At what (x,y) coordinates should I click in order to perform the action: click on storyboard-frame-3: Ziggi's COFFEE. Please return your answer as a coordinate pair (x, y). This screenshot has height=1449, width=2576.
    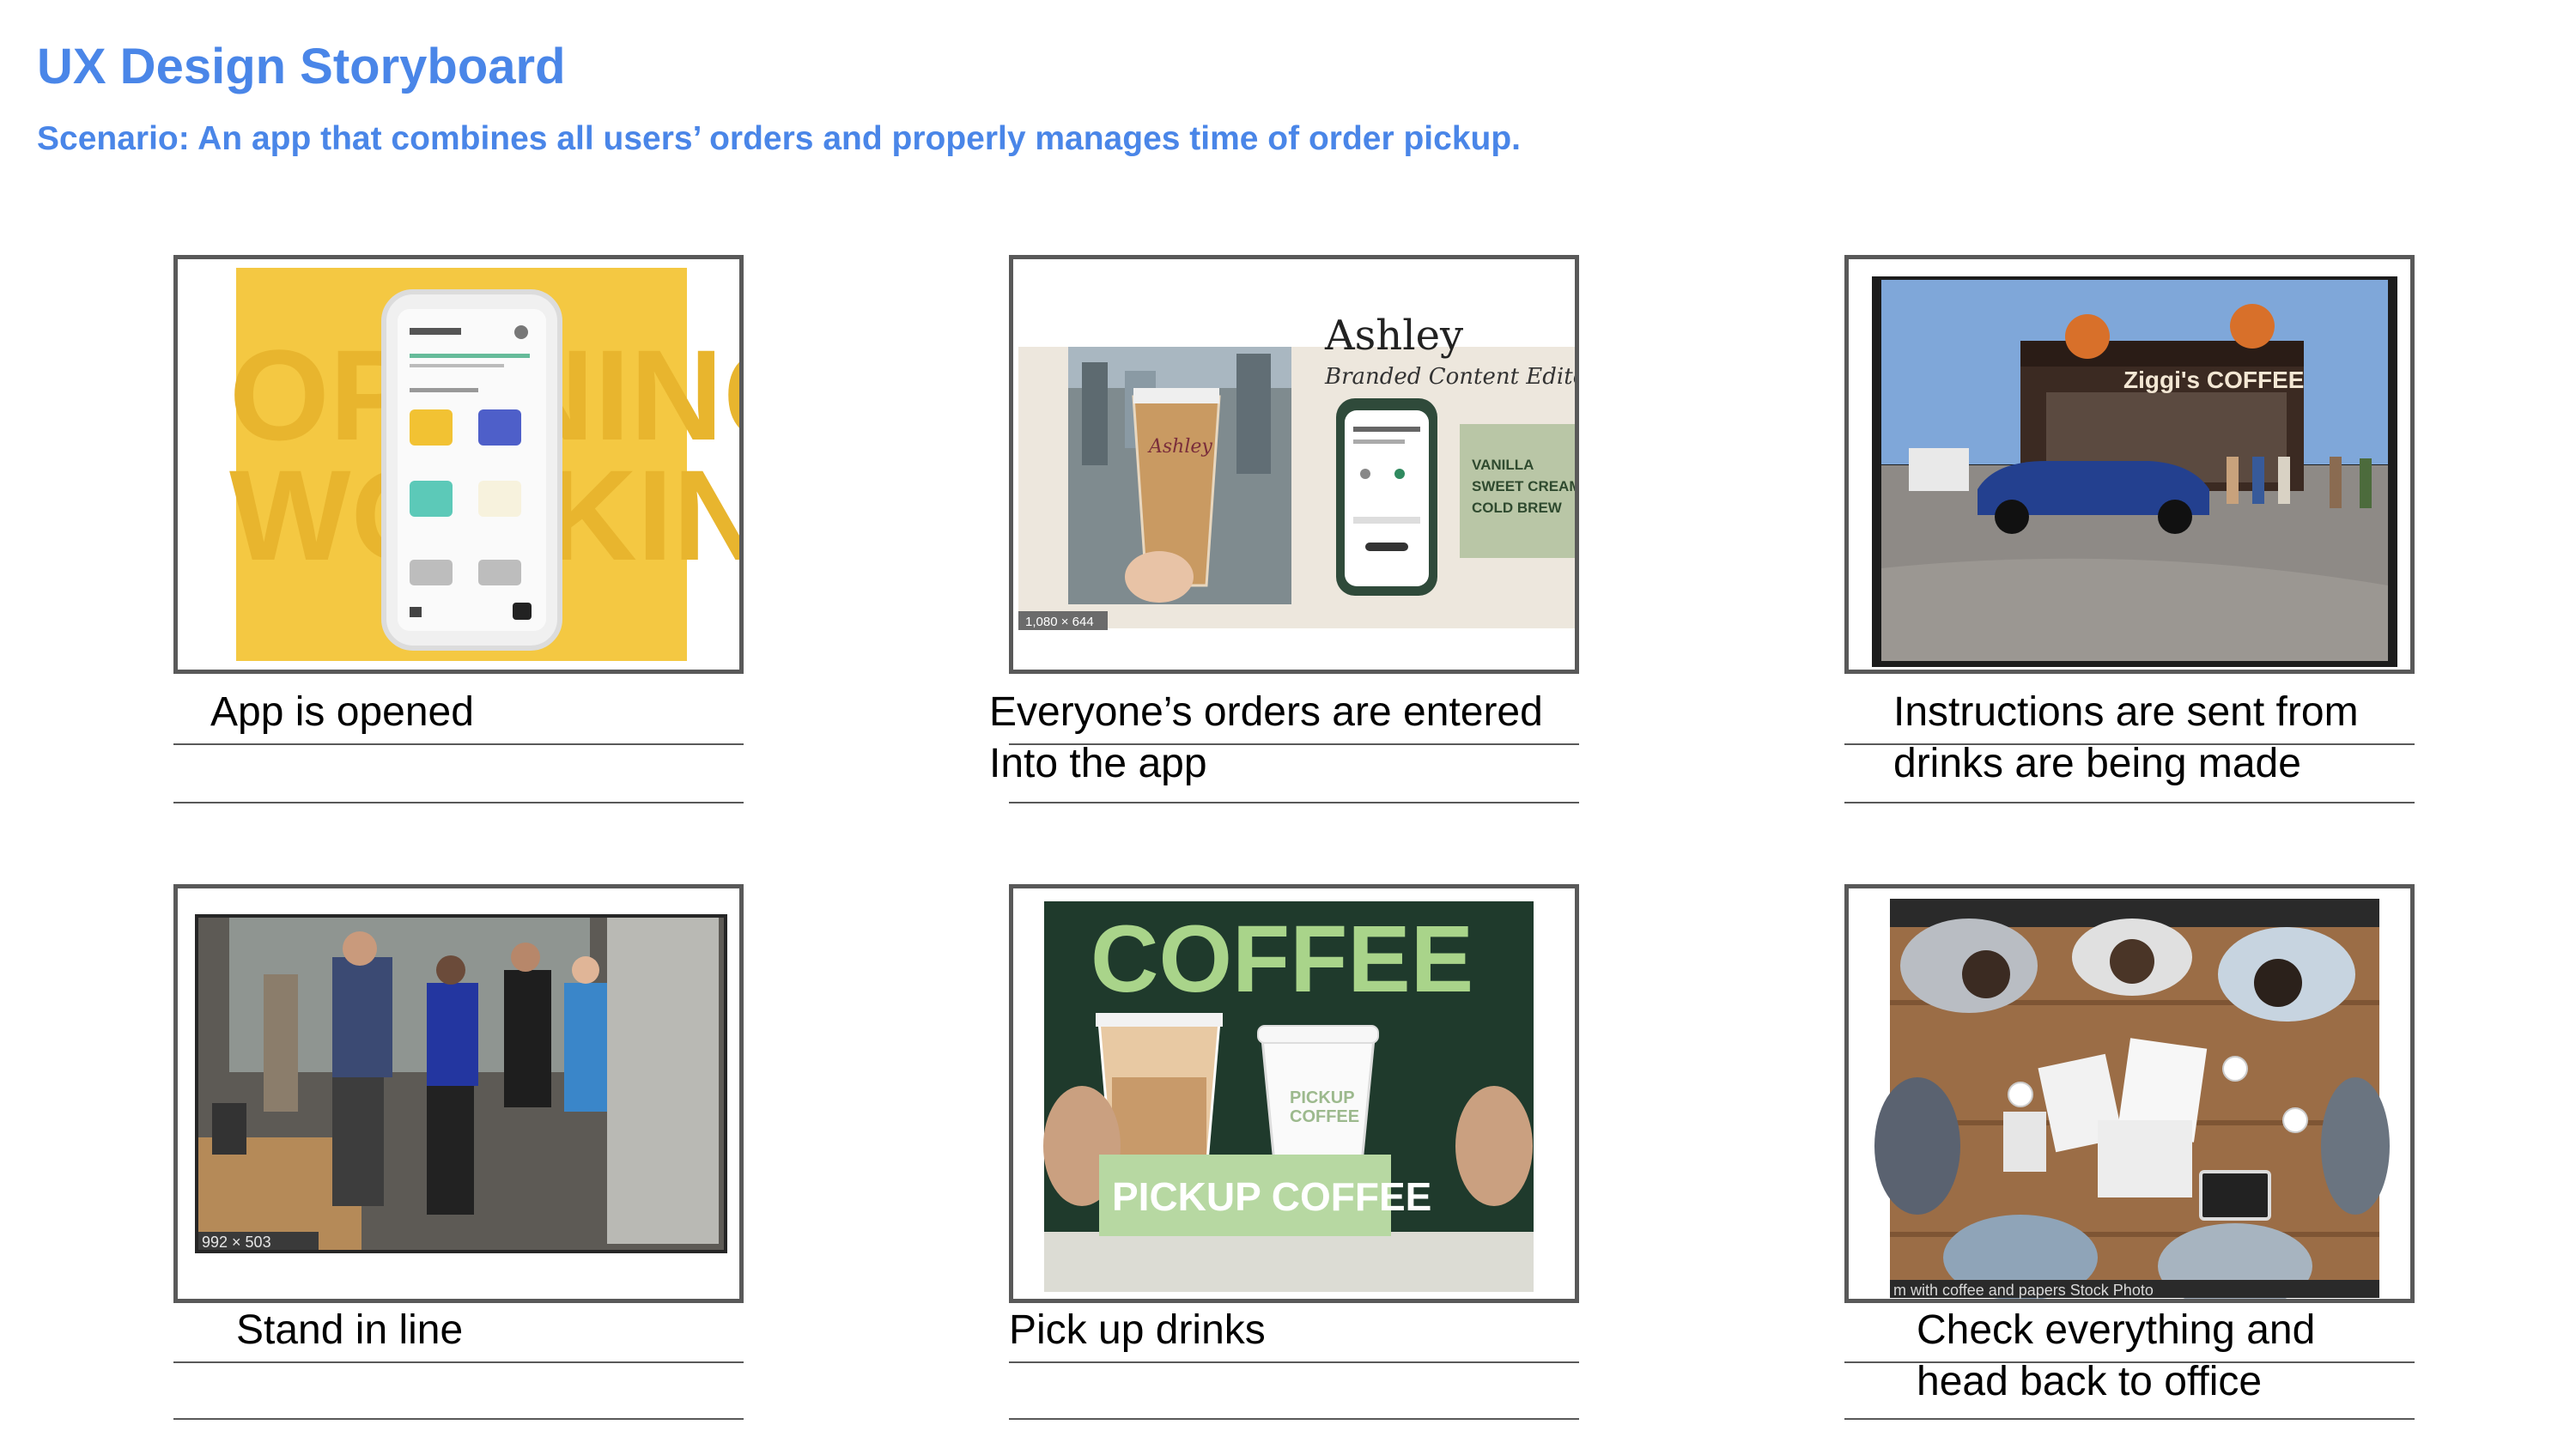
    Looking at the image, I should click on (2129, 464).